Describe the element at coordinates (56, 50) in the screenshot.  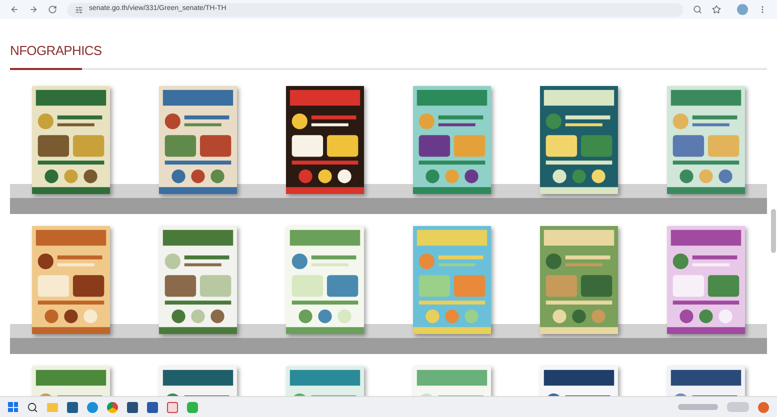
I see `section-heading: NFOGRAPHICS` at that location.